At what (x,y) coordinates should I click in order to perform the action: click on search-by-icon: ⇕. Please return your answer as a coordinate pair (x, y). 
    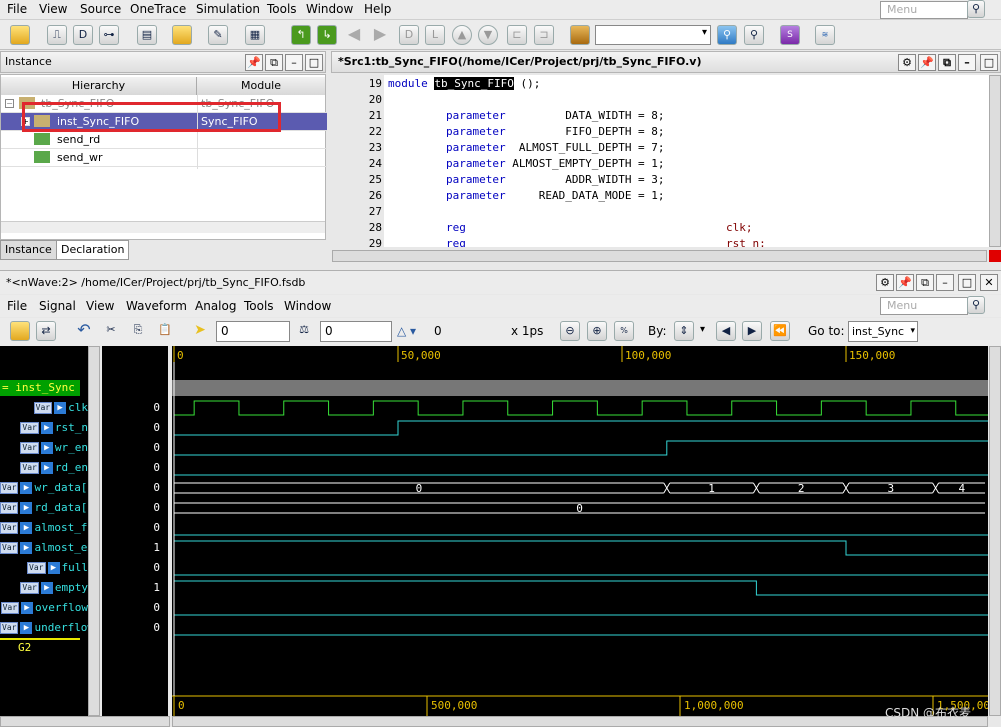
    Looking at the image, I should click on (684, 331).